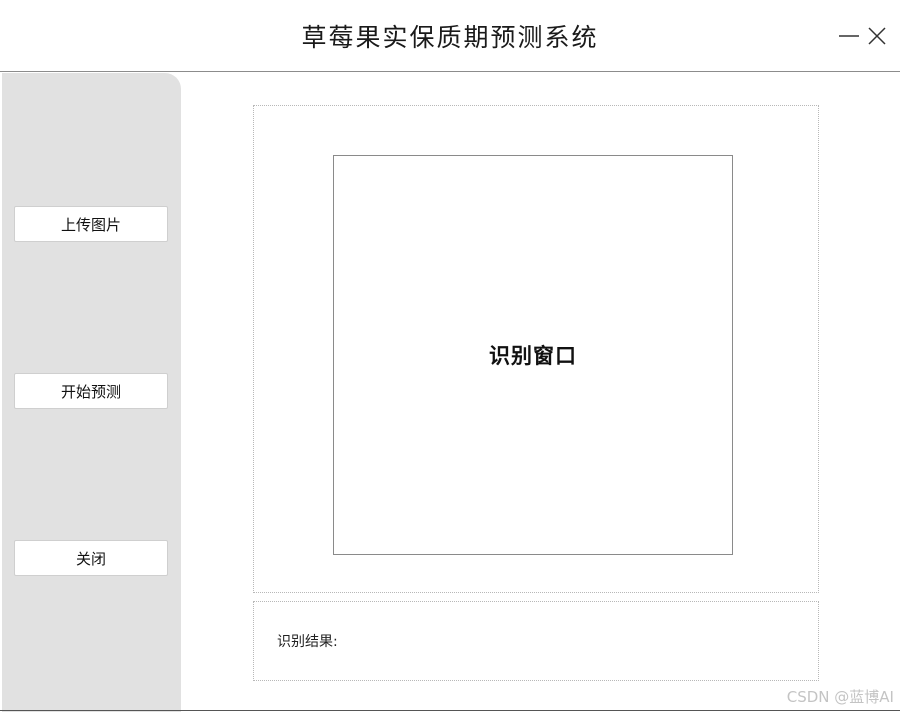 The image size is (900, 712). I want to click on app-title: 草莓果实保质期预测系统, so click(450, 37).